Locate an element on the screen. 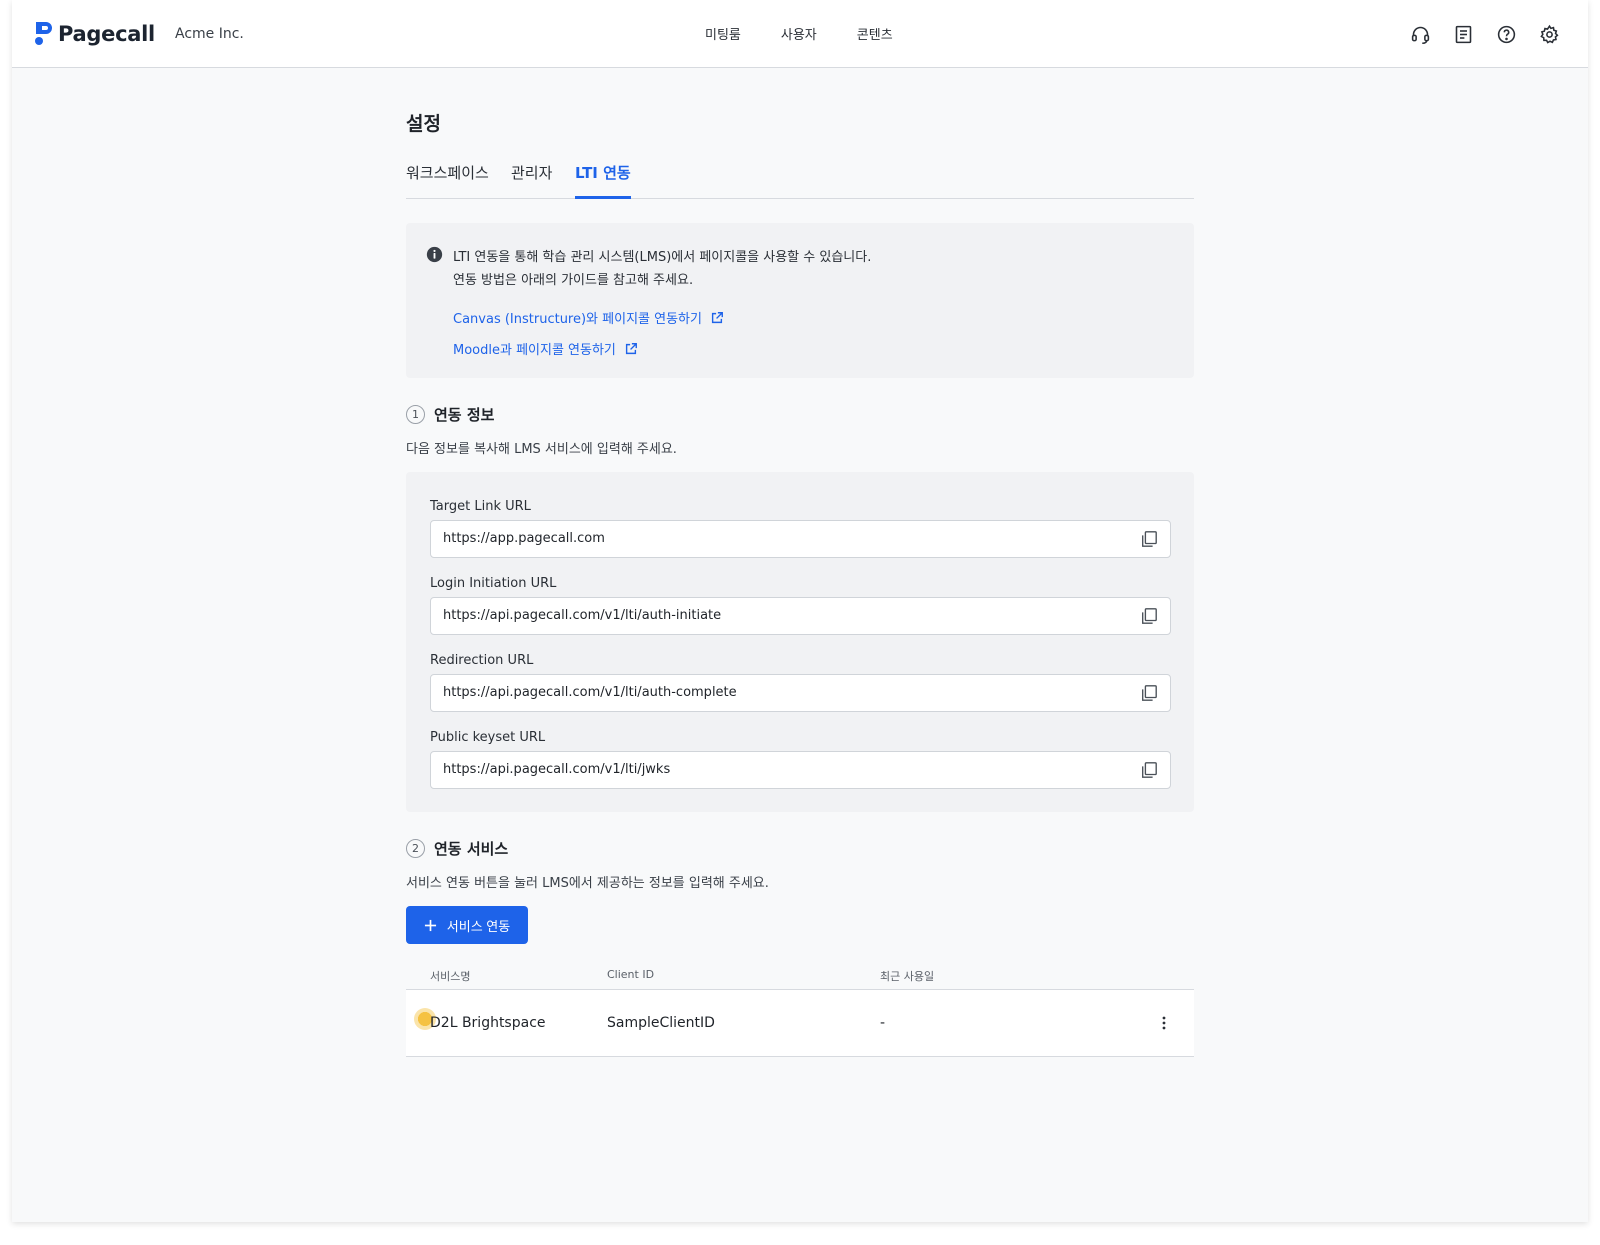 The image size is (1600, 1245). tab-lti: LTI 연동 is located at coordinates (603, 180).